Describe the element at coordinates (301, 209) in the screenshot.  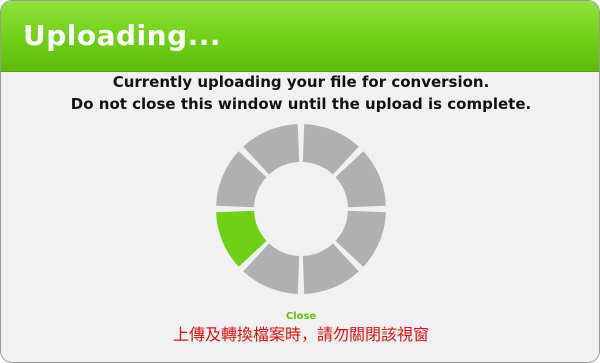
I see `loading-spinner-icon` at that location.